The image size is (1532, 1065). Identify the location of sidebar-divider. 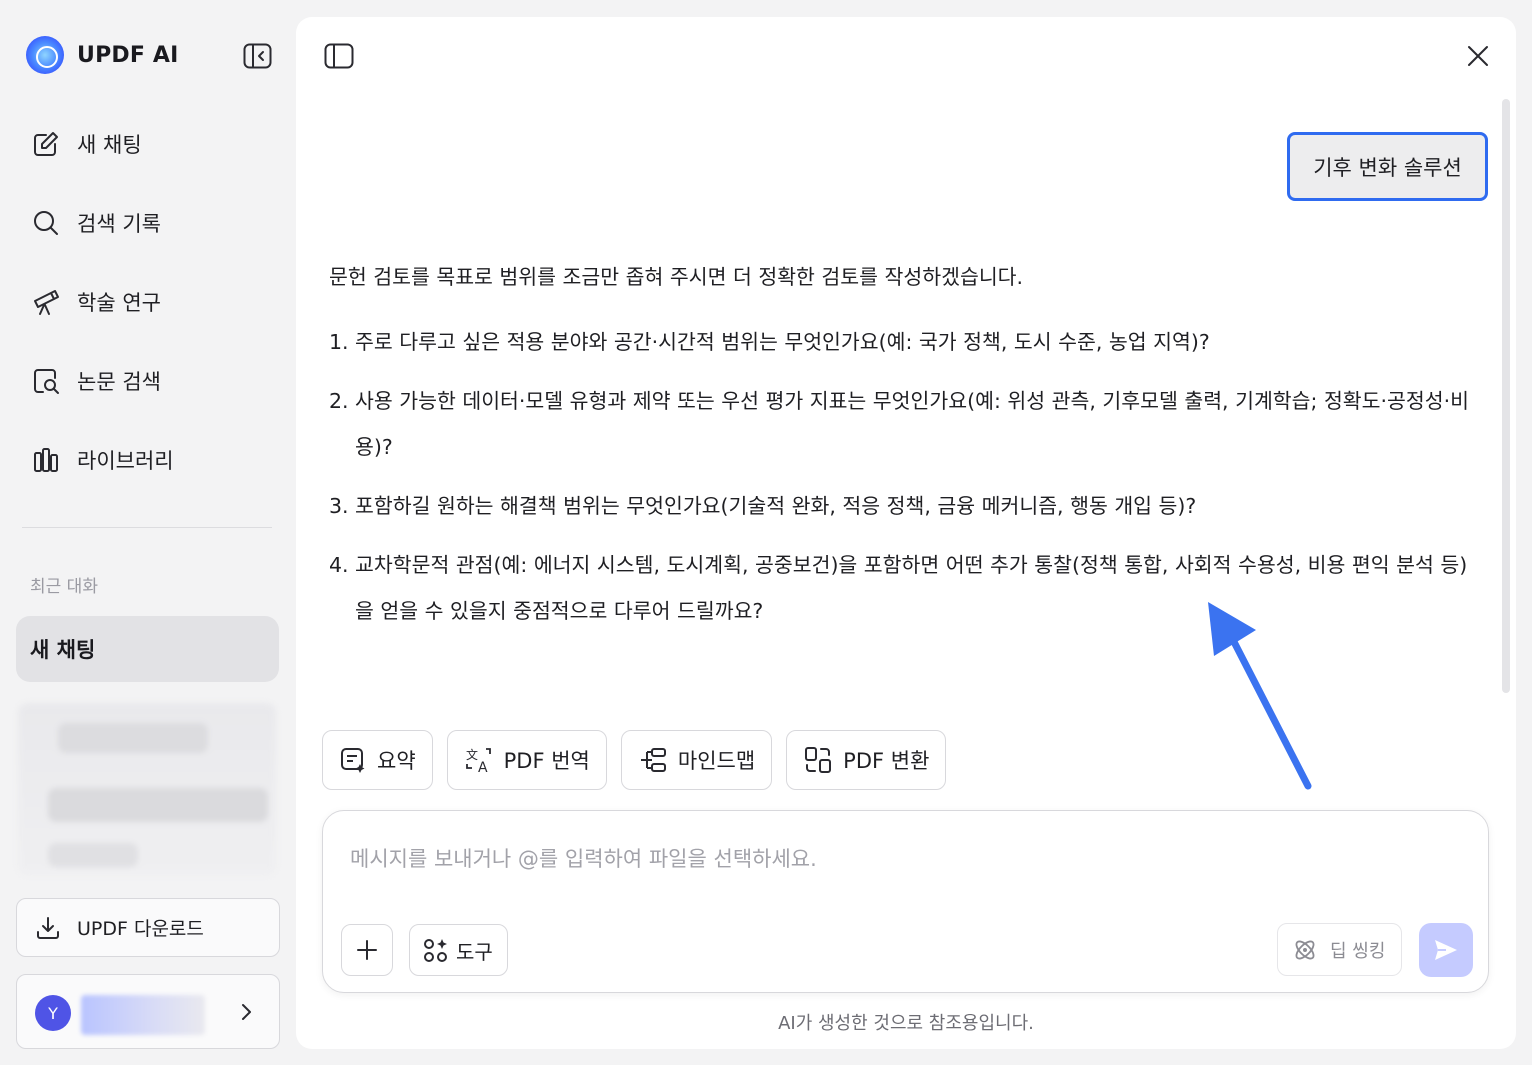
(147, 527).